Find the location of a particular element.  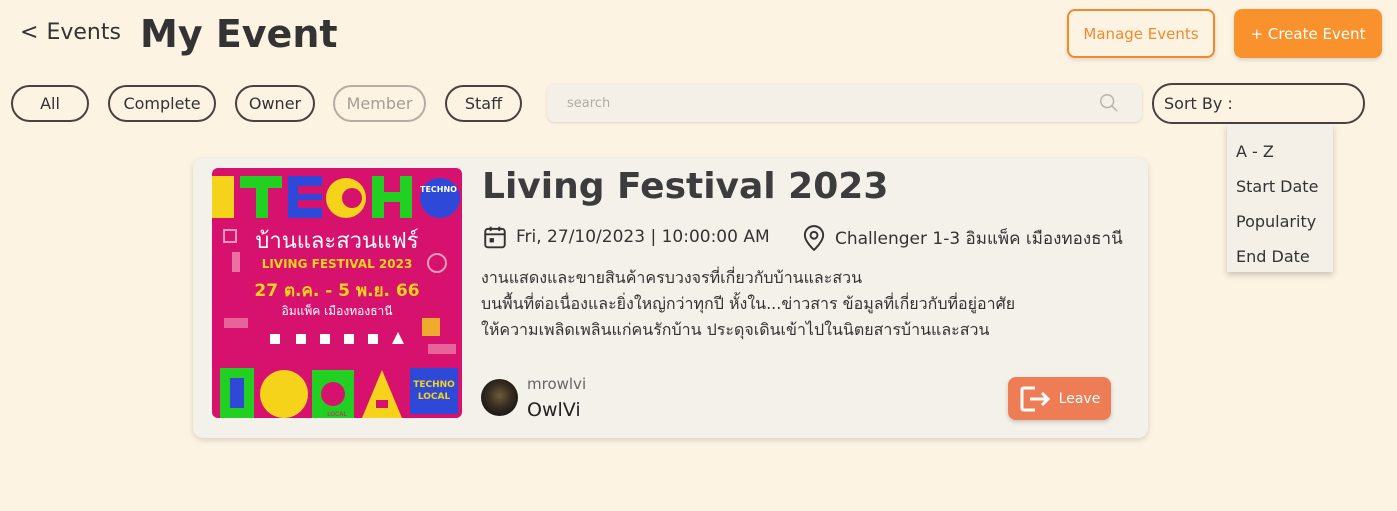

poster-bottom-text: LOCAL is located at coordinates (337, 414).